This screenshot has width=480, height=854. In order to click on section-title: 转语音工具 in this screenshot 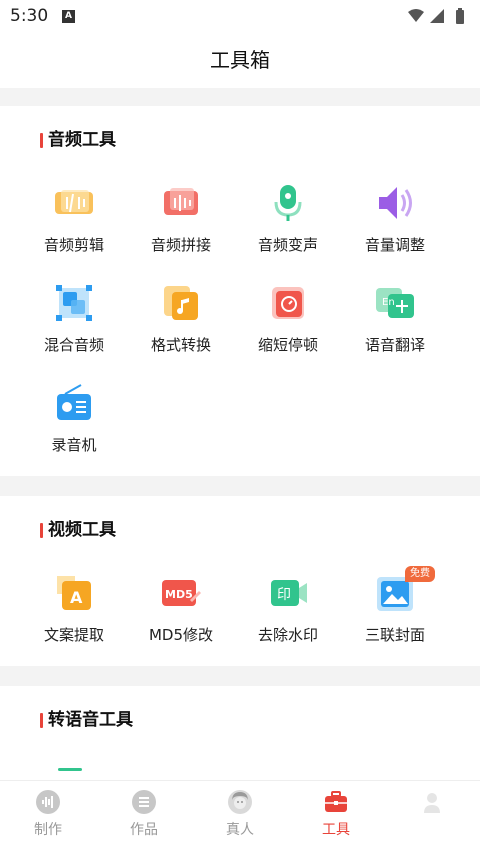, I will do `click(86, 720)`.